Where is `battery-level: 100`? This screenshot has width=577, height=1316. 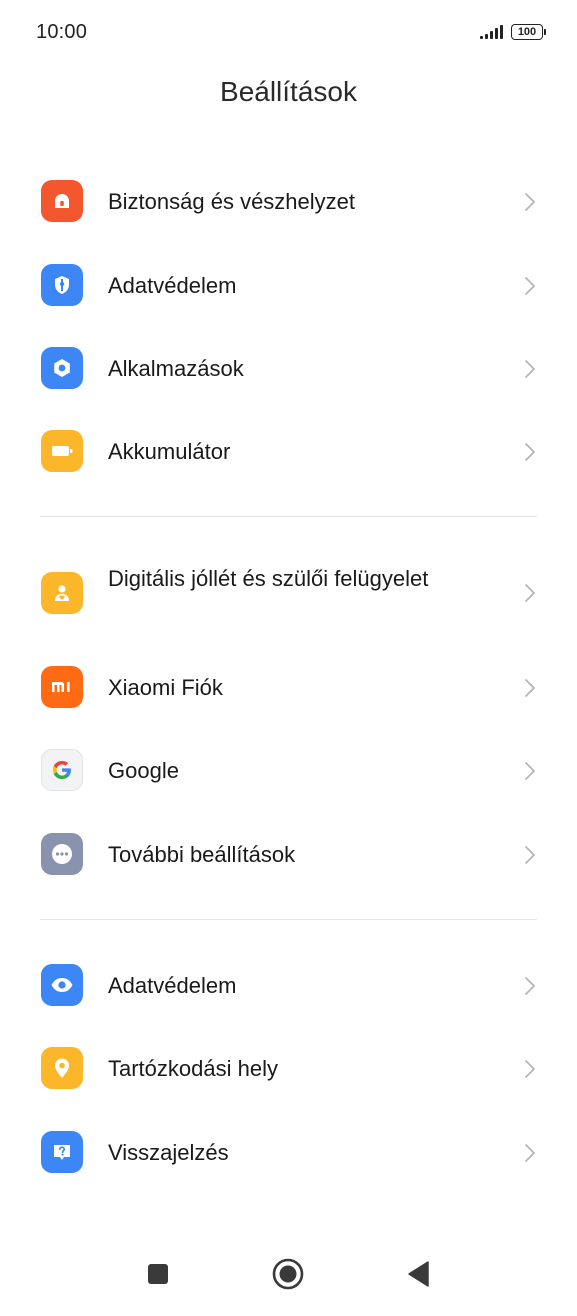 battery-level: 100 is located at coordinates (527, 32).